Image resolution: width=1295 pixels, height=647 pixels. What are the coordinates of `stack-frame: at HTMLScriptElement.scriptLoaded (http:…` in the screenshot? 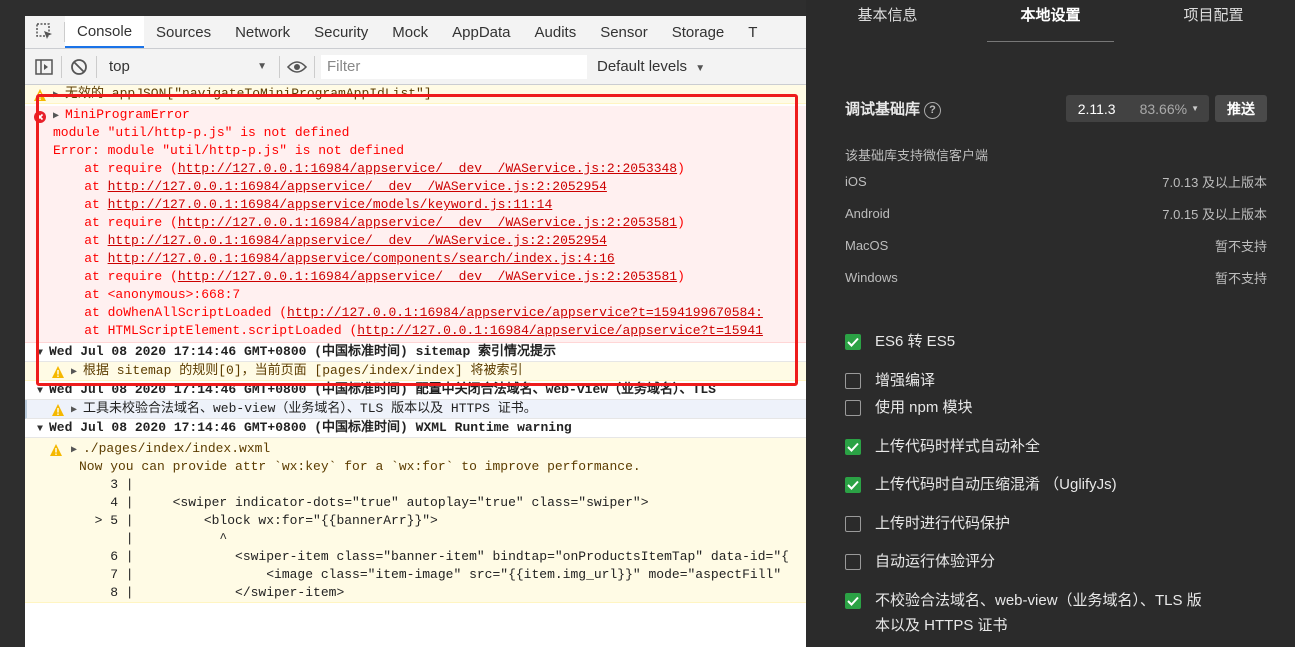 It's located at (415, 331).